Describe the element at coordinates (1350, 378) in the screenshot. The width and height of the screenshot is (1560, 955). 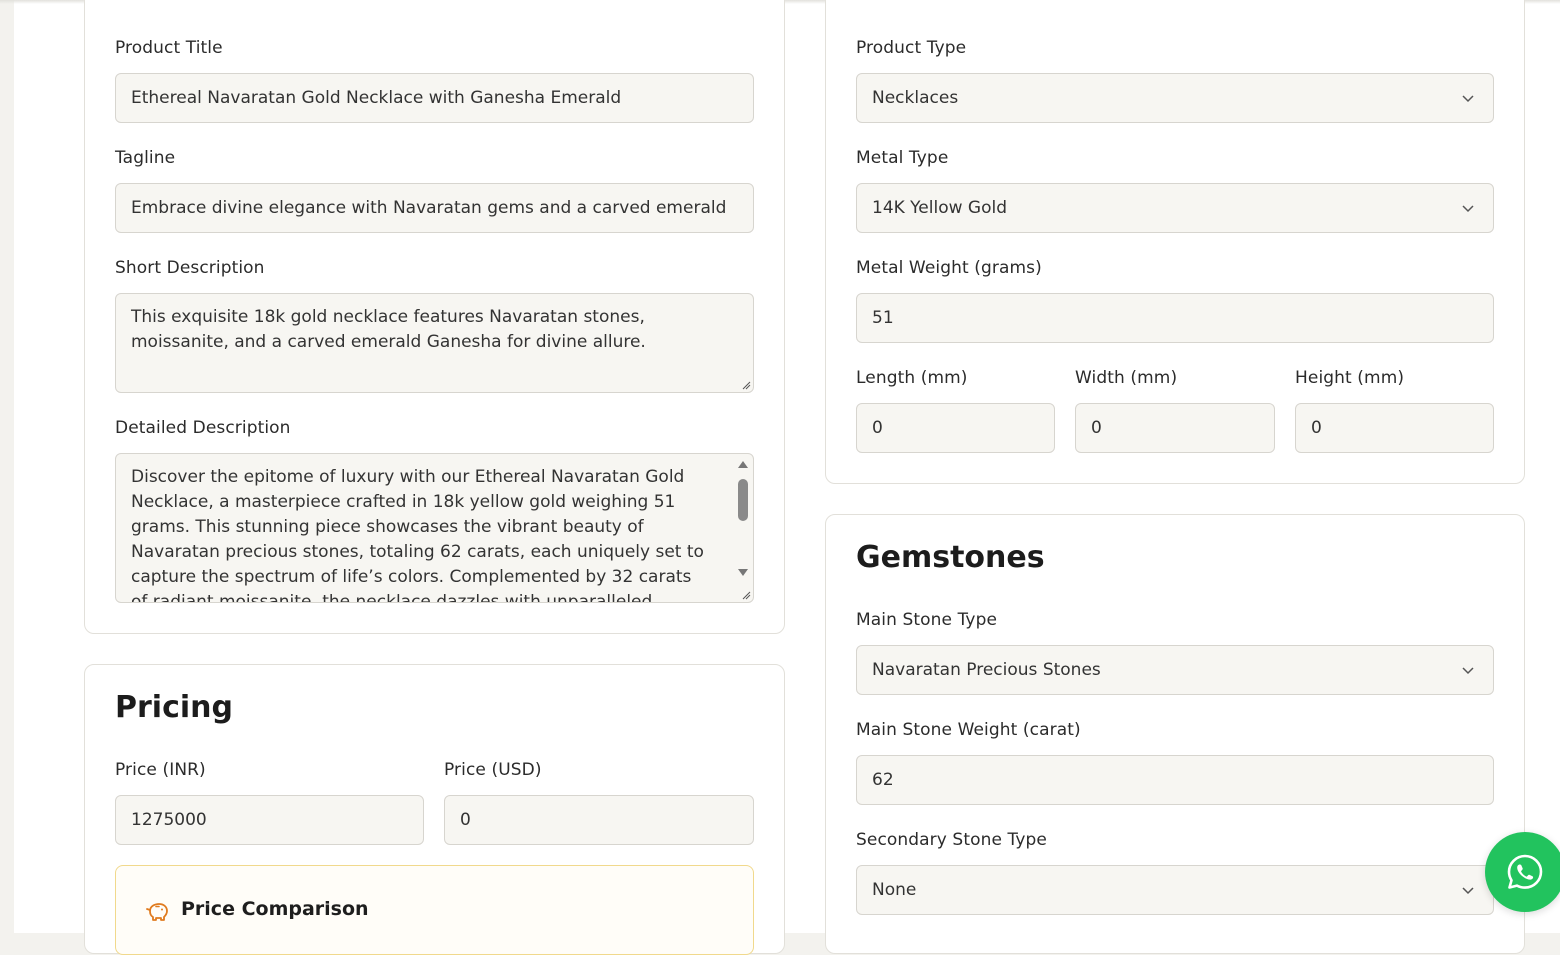
I see `height-label: Height (mm)` at that location.